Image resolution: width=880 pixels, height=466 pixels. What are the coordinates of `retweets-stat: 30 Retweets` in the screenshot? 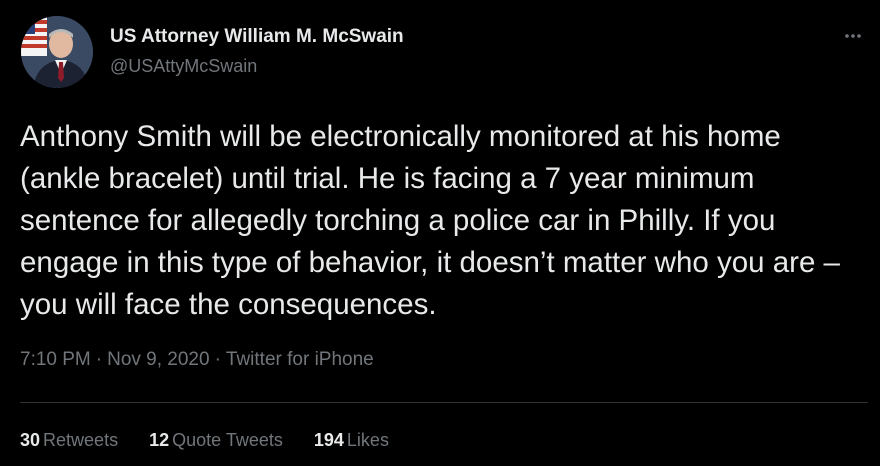 It's located at (69, 440).